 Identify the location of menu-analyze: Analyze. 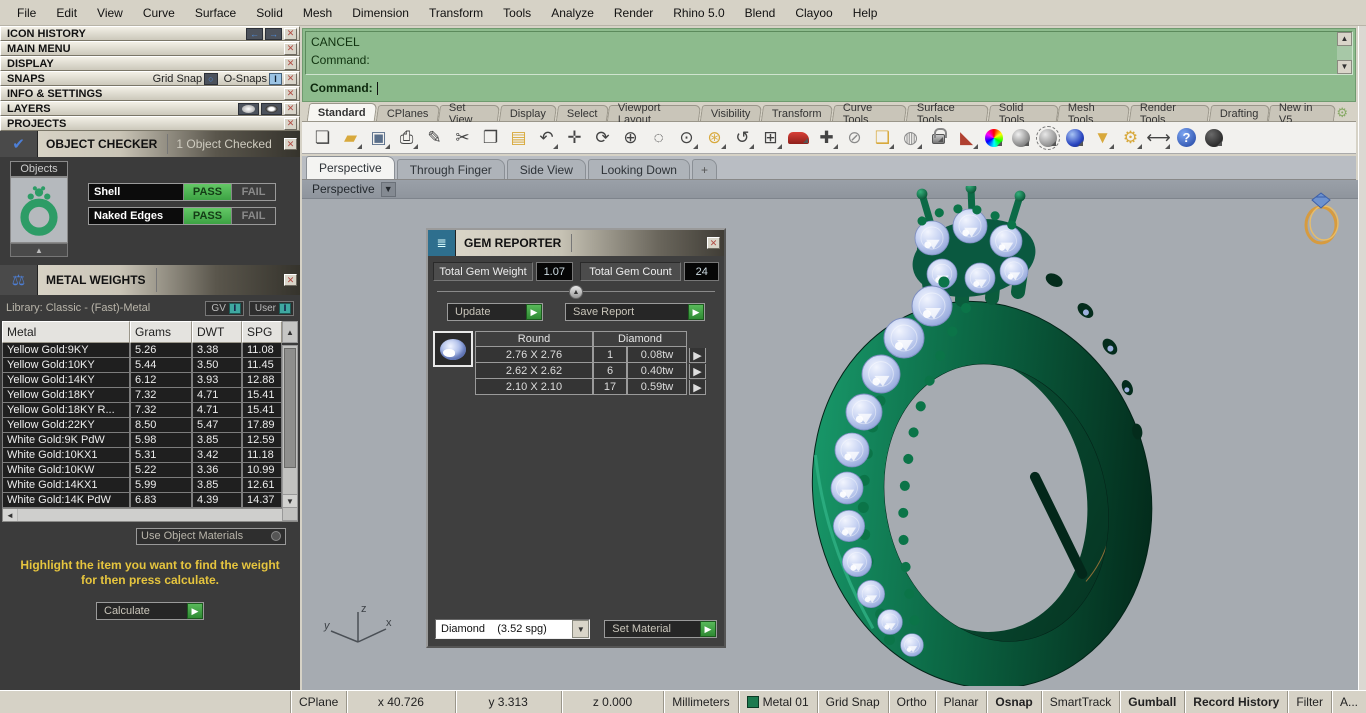
(572, 13).